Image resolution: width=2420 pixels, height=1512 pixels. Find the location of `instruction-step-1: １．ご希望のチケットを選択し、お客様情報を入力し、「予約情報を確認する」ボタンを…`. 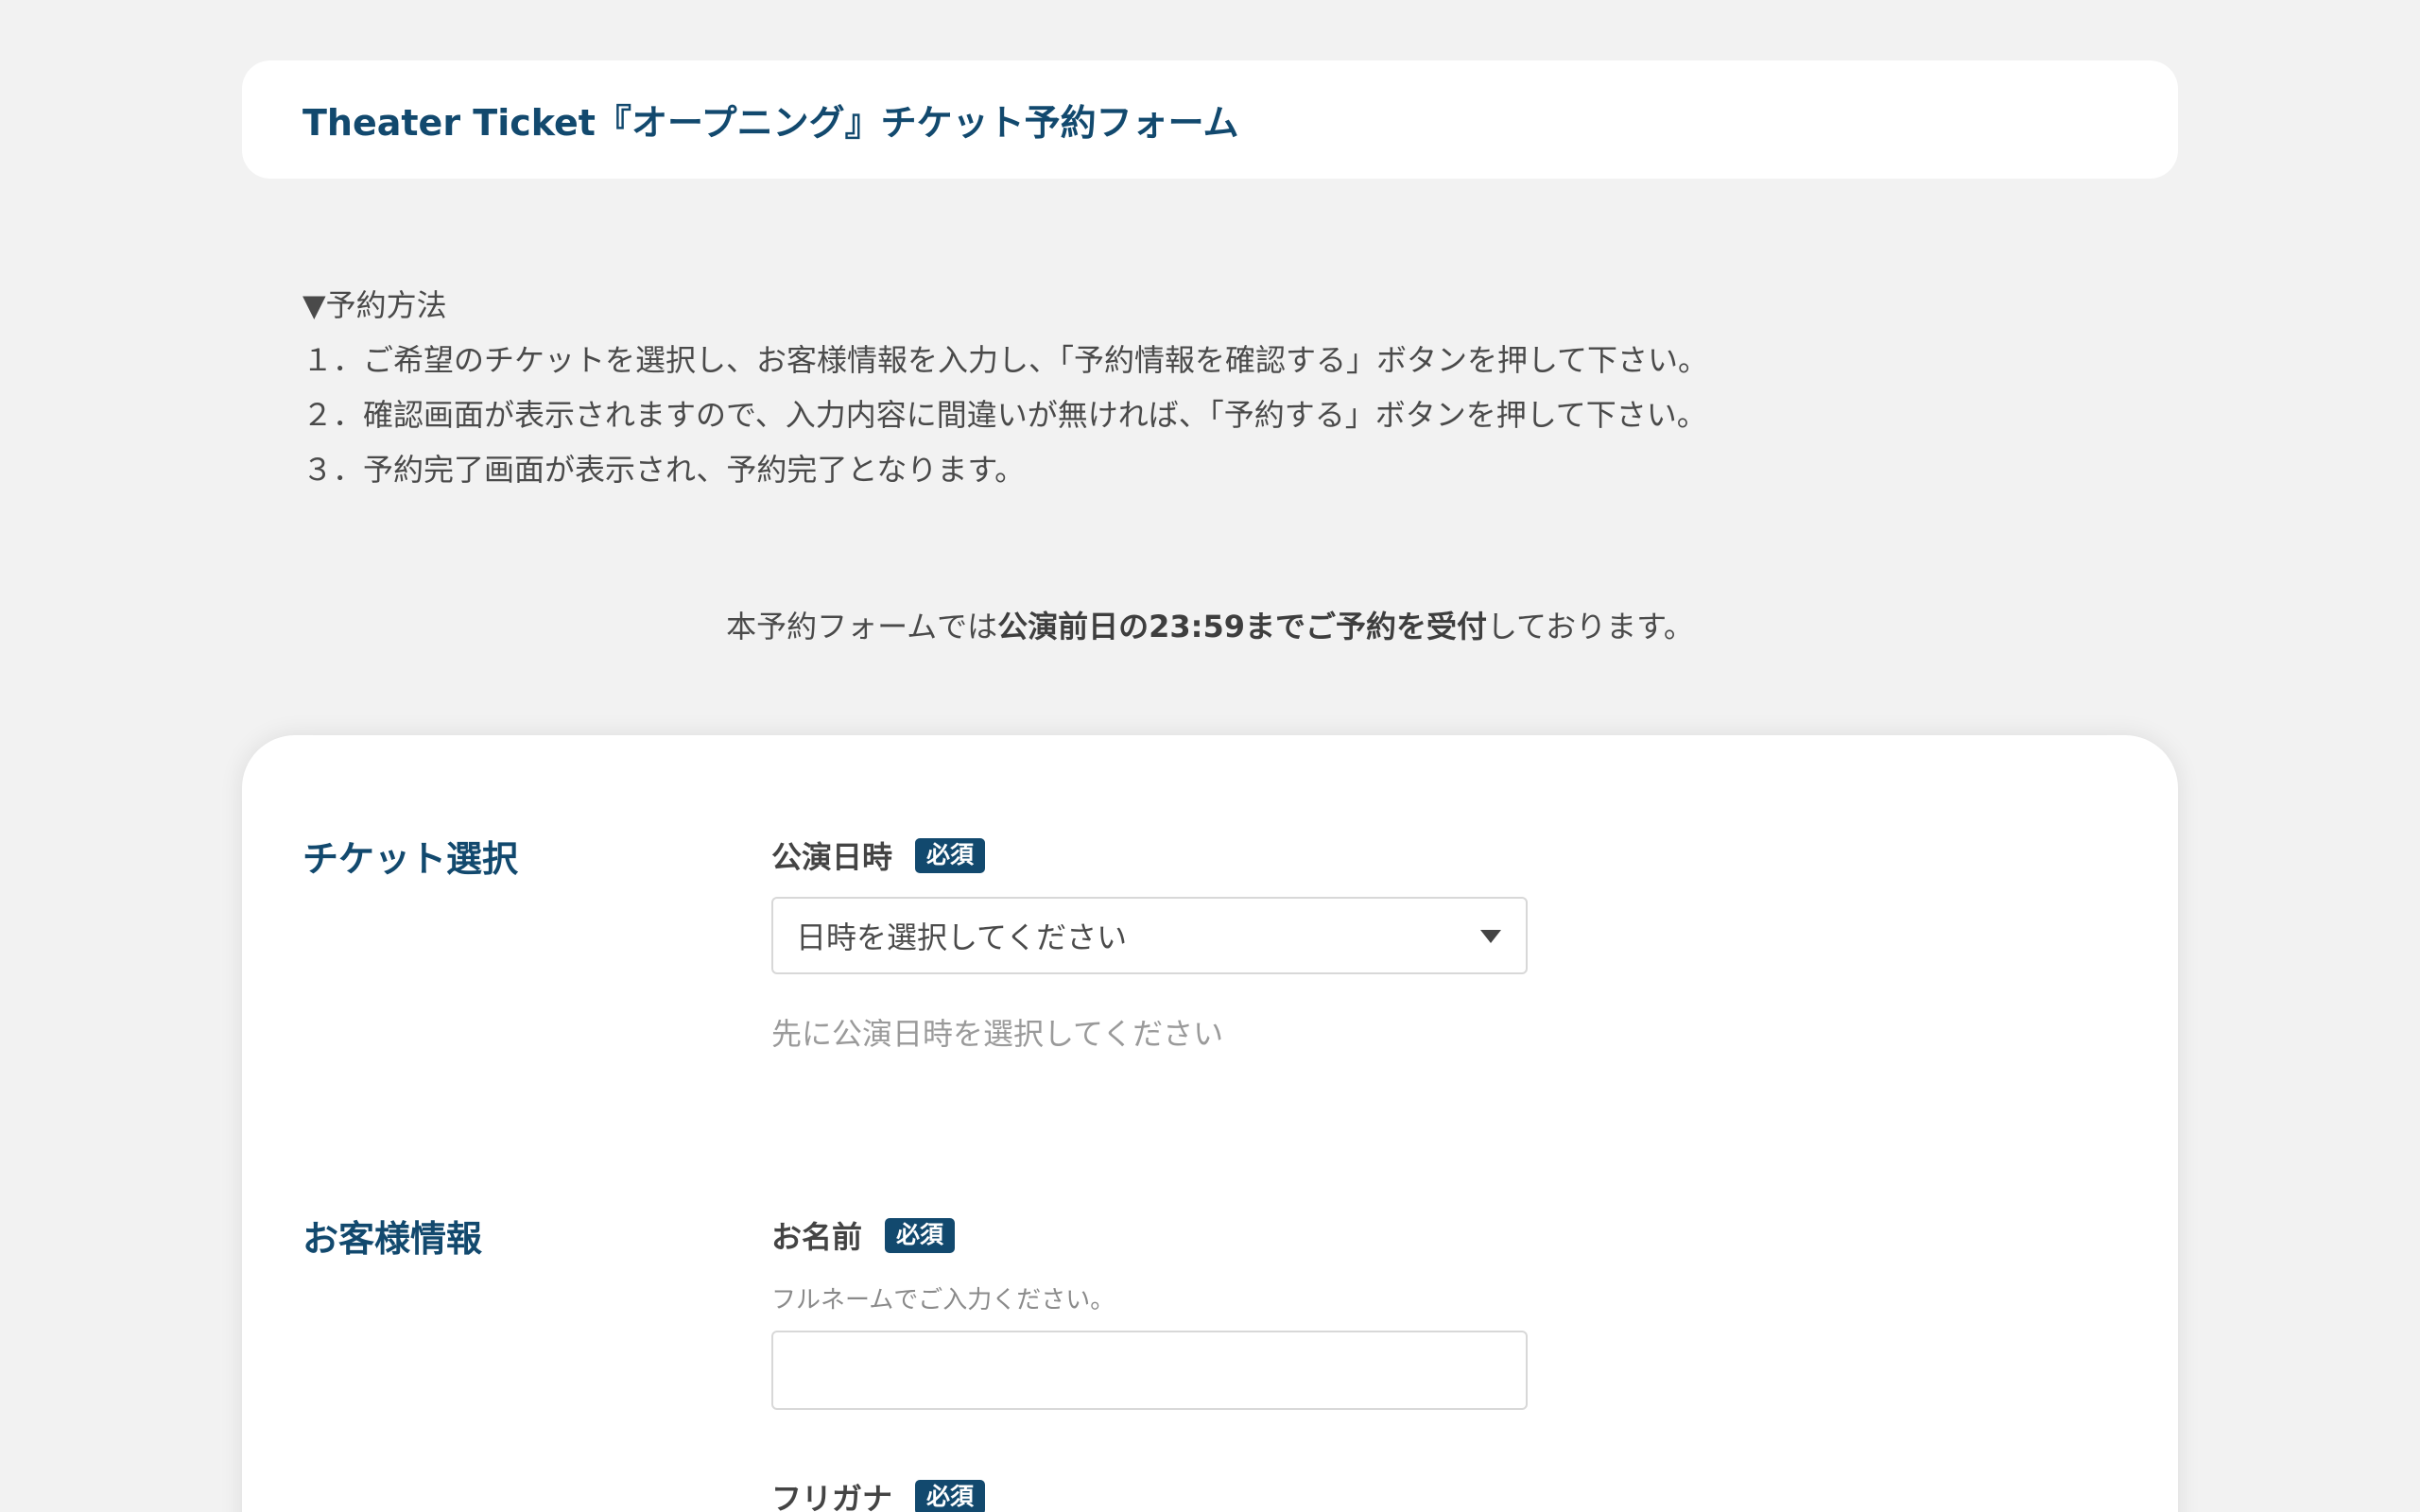

instruction-step-1: １．ご希望のチケットを選択し、お客様情報を入力し、「予約情報を確認する」ボタンを… is located at coordinates (1005, 360).